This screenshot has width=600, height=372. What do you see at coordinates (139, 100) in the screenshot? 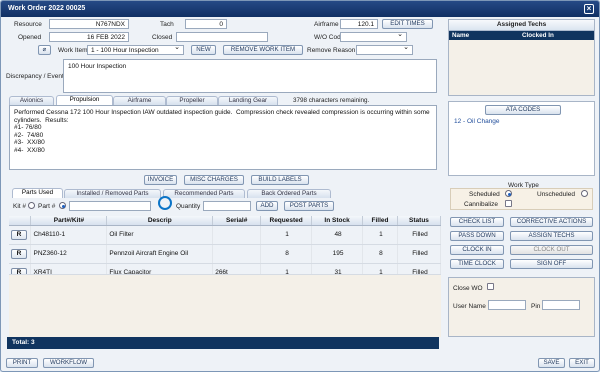
I see `tab-airframe: Airframe` at bounding box center [139, 100].